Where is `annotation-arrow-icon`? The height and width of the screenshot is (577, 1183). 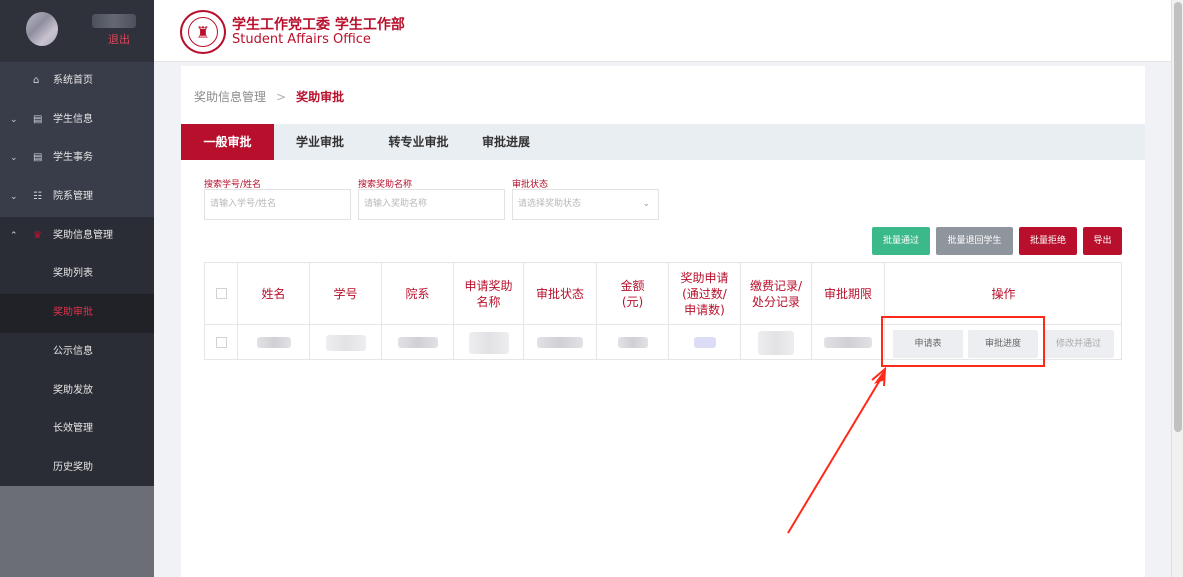
annotation-arrow-icon is located at coordinates (837, 450).